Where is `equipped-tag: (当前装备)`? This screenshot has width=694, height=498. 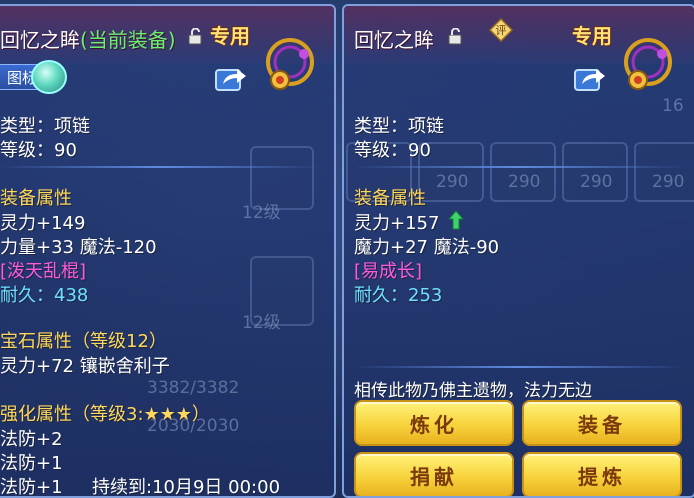 equipped-tag: (当前装备) is located at coordinates (128, 40).